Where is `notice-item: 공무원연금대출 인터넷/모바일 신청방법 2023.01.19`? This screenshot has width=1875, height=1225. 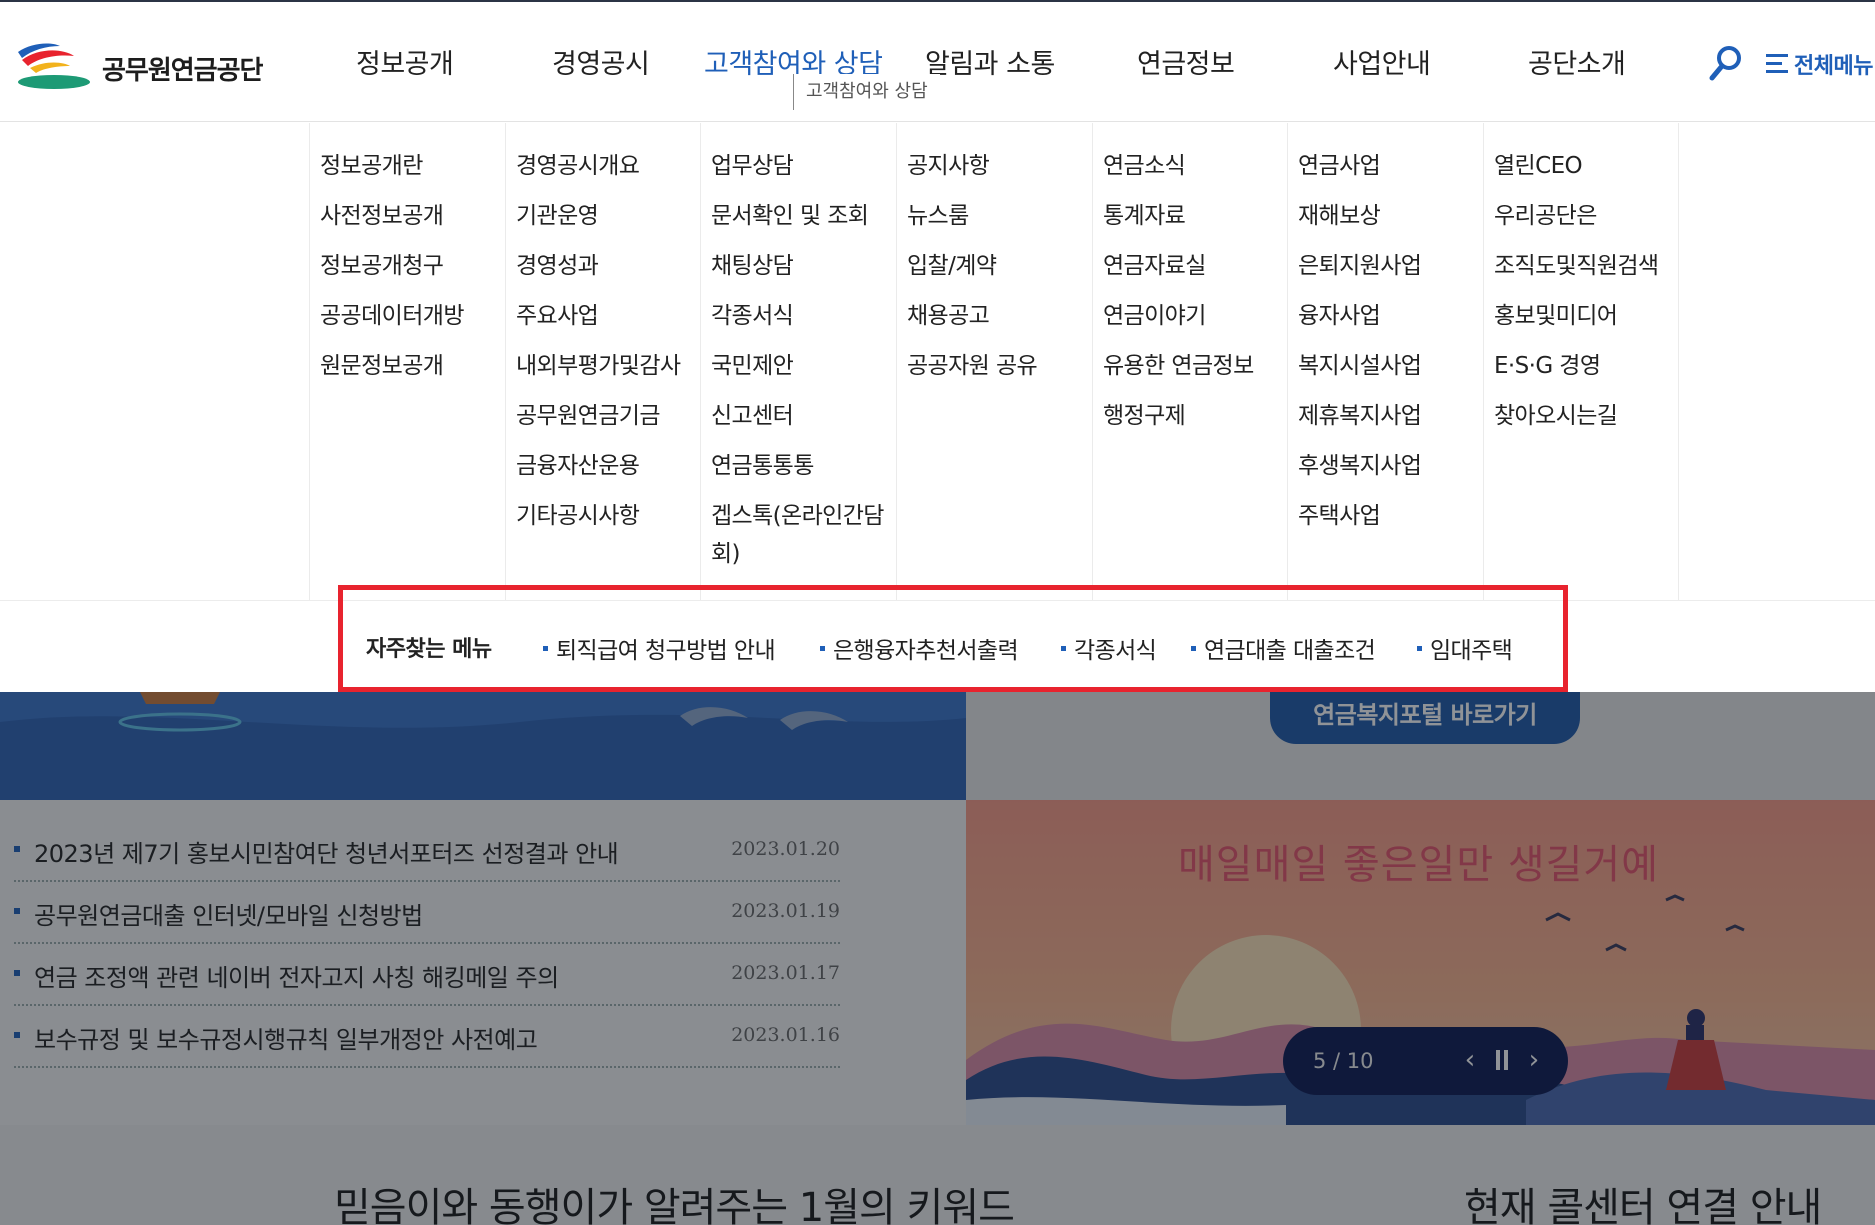 notice-item: 공무원연금대출 인터넷/모바일 신청방법 2023.01.19 is located at coordinates (427, 913).